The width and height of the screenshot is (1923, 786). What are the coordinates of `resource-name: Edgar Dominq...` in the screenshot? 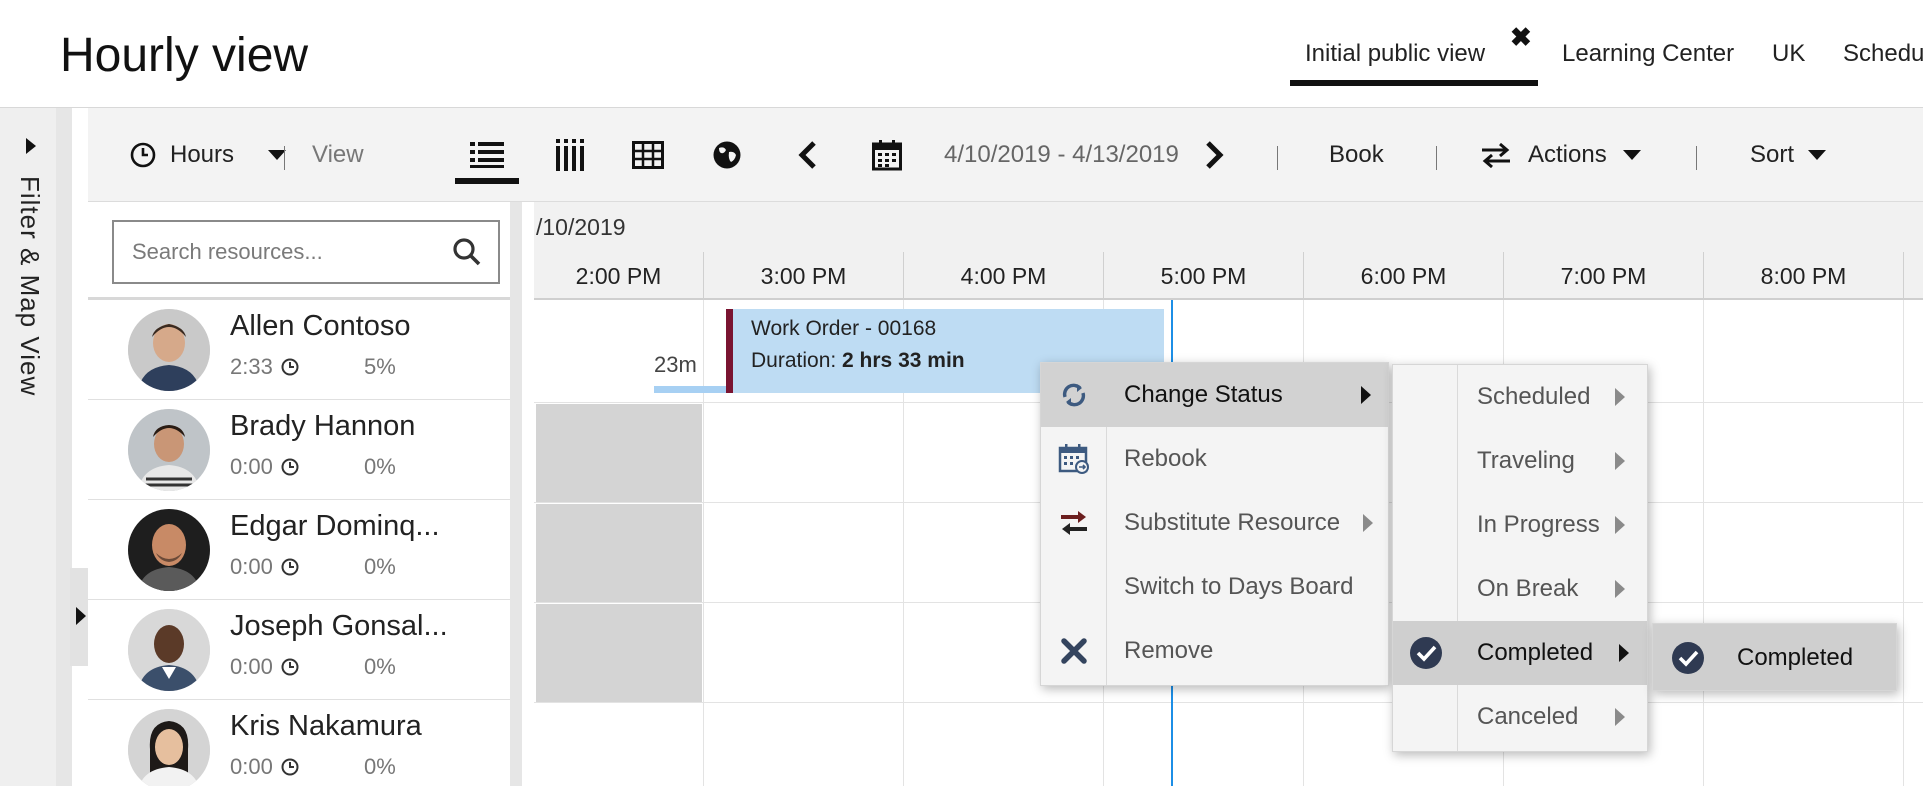 It's located at (335, 526).